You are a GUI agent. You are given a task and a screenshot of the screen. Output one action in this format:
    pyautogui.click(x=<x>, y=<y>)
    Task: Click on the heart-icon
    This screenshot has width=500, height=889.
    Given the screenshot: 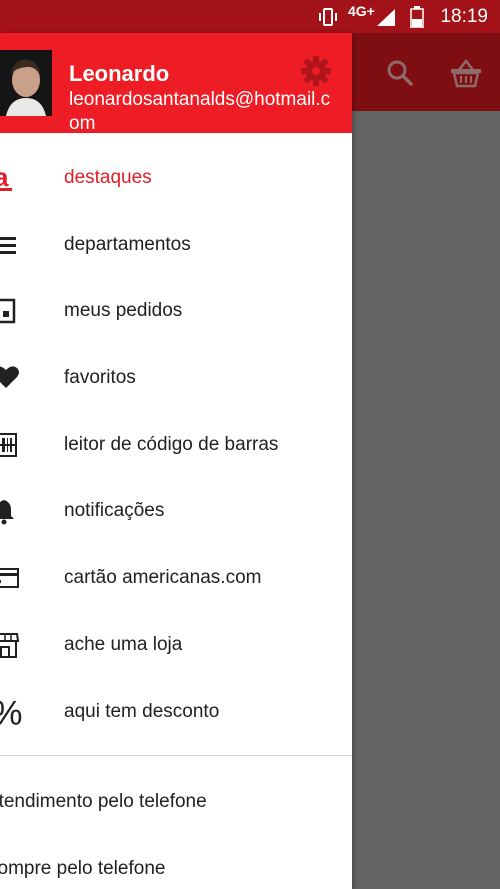 What is the action you would take?
    pyautogui.click(x=9, y=377)
    